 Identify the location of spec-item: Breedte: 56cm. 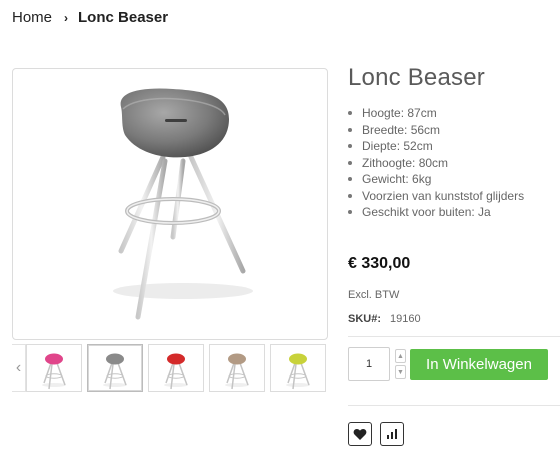
(436, 130).